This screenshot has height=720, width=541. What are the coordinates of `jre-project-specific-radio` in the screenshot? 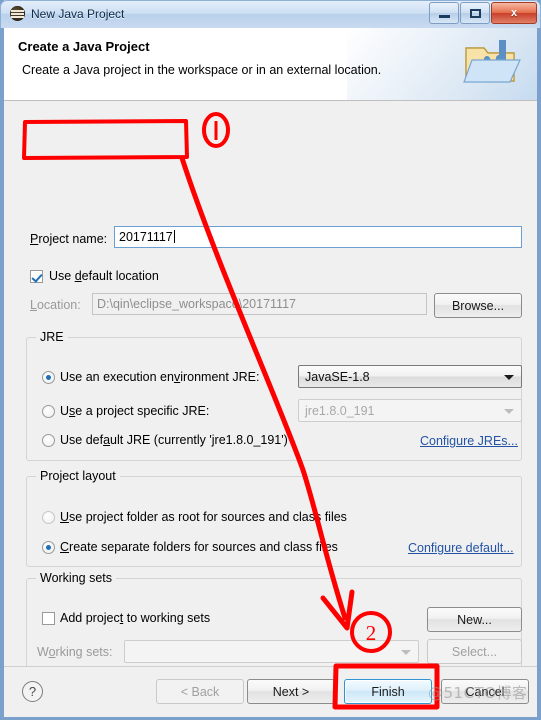 It's located at (48, 411).